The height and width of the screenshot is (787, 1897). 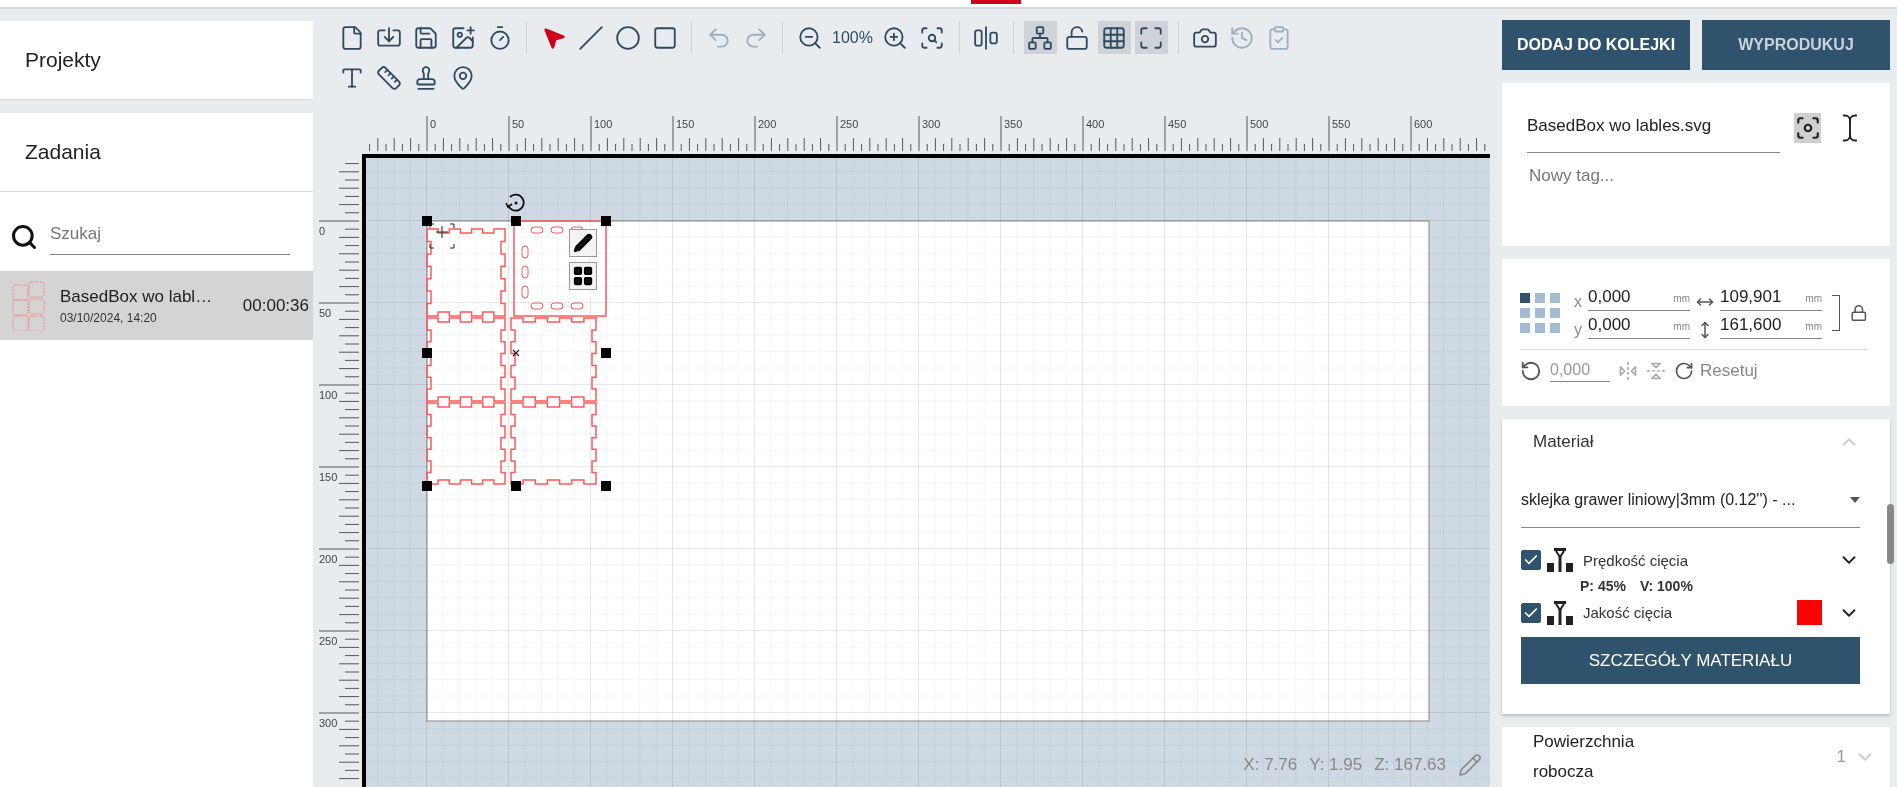 What do you see at coordinates (1654, 133) in the screenshot?
I see `file-name: BasedBox wo lables.svg` at bounding box center [1654, 133].